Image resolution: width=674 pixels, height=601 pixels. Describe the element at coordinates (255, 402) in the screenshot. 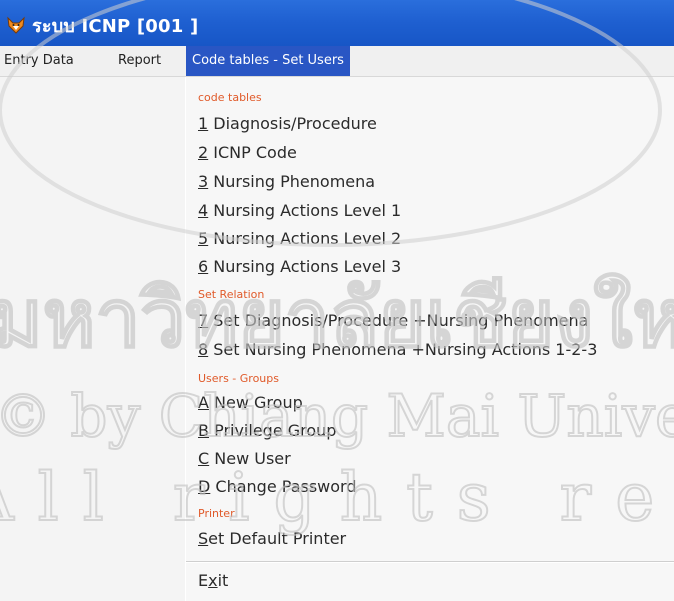

I see `menu-item-label: New Group` at that location.